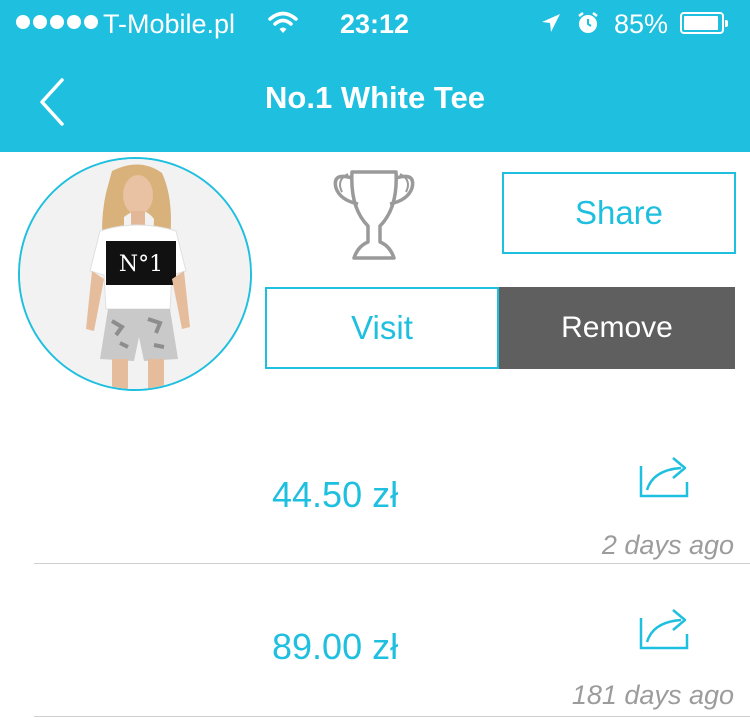 The width and height of the screenshot is (750, 724). Describe the element at coordinates (141, 264) in the screenshot. I see `shirt-print-label: N°1` at that location.